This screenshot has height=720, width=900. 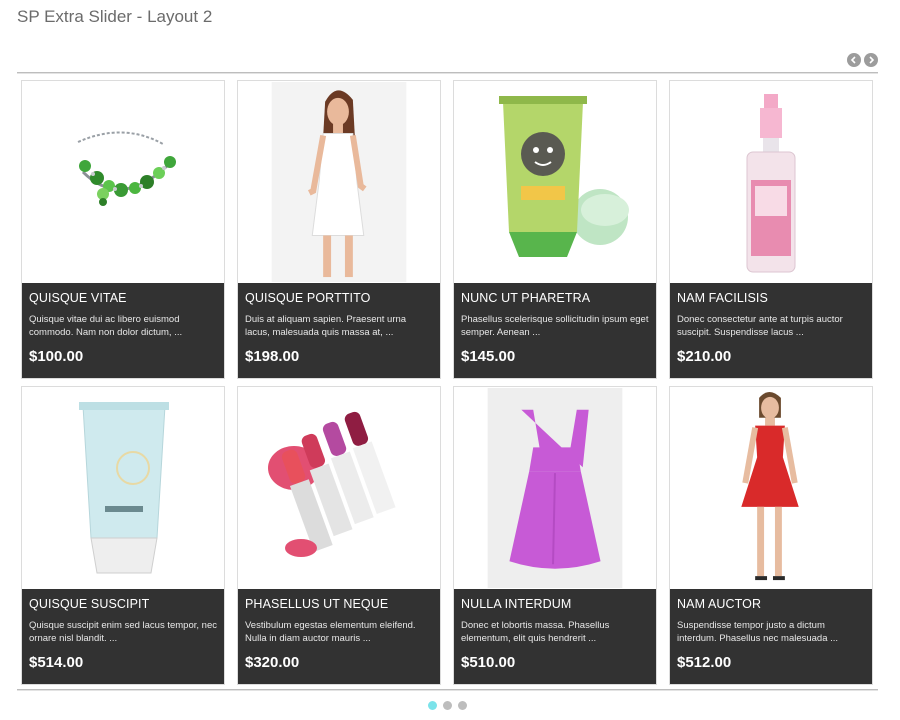 What do you see at coordinates (555, 604) in the screenshot?
I see `product-title: NULLA INTERDUM` at bounding box center [555, 604].